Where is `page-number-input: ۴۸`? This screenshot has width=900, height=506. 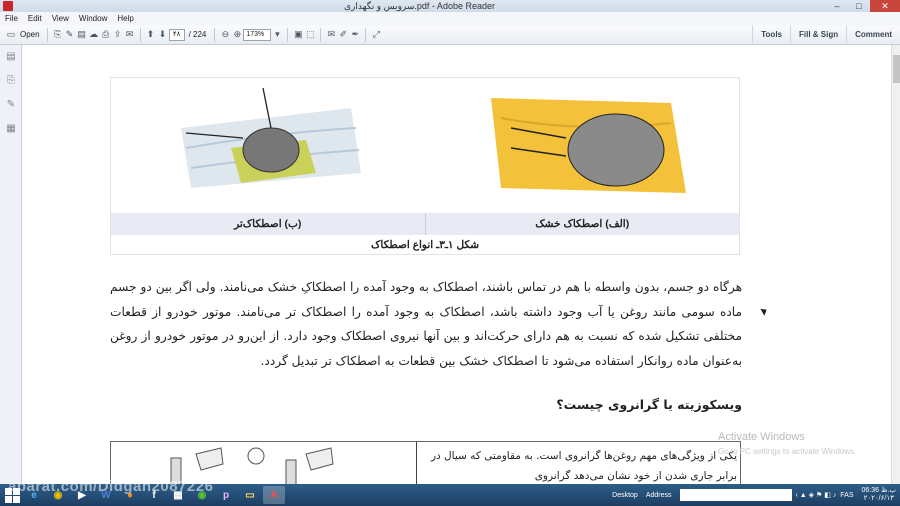
page-number-input: ۴۸ is located at coordinates (176, 34).